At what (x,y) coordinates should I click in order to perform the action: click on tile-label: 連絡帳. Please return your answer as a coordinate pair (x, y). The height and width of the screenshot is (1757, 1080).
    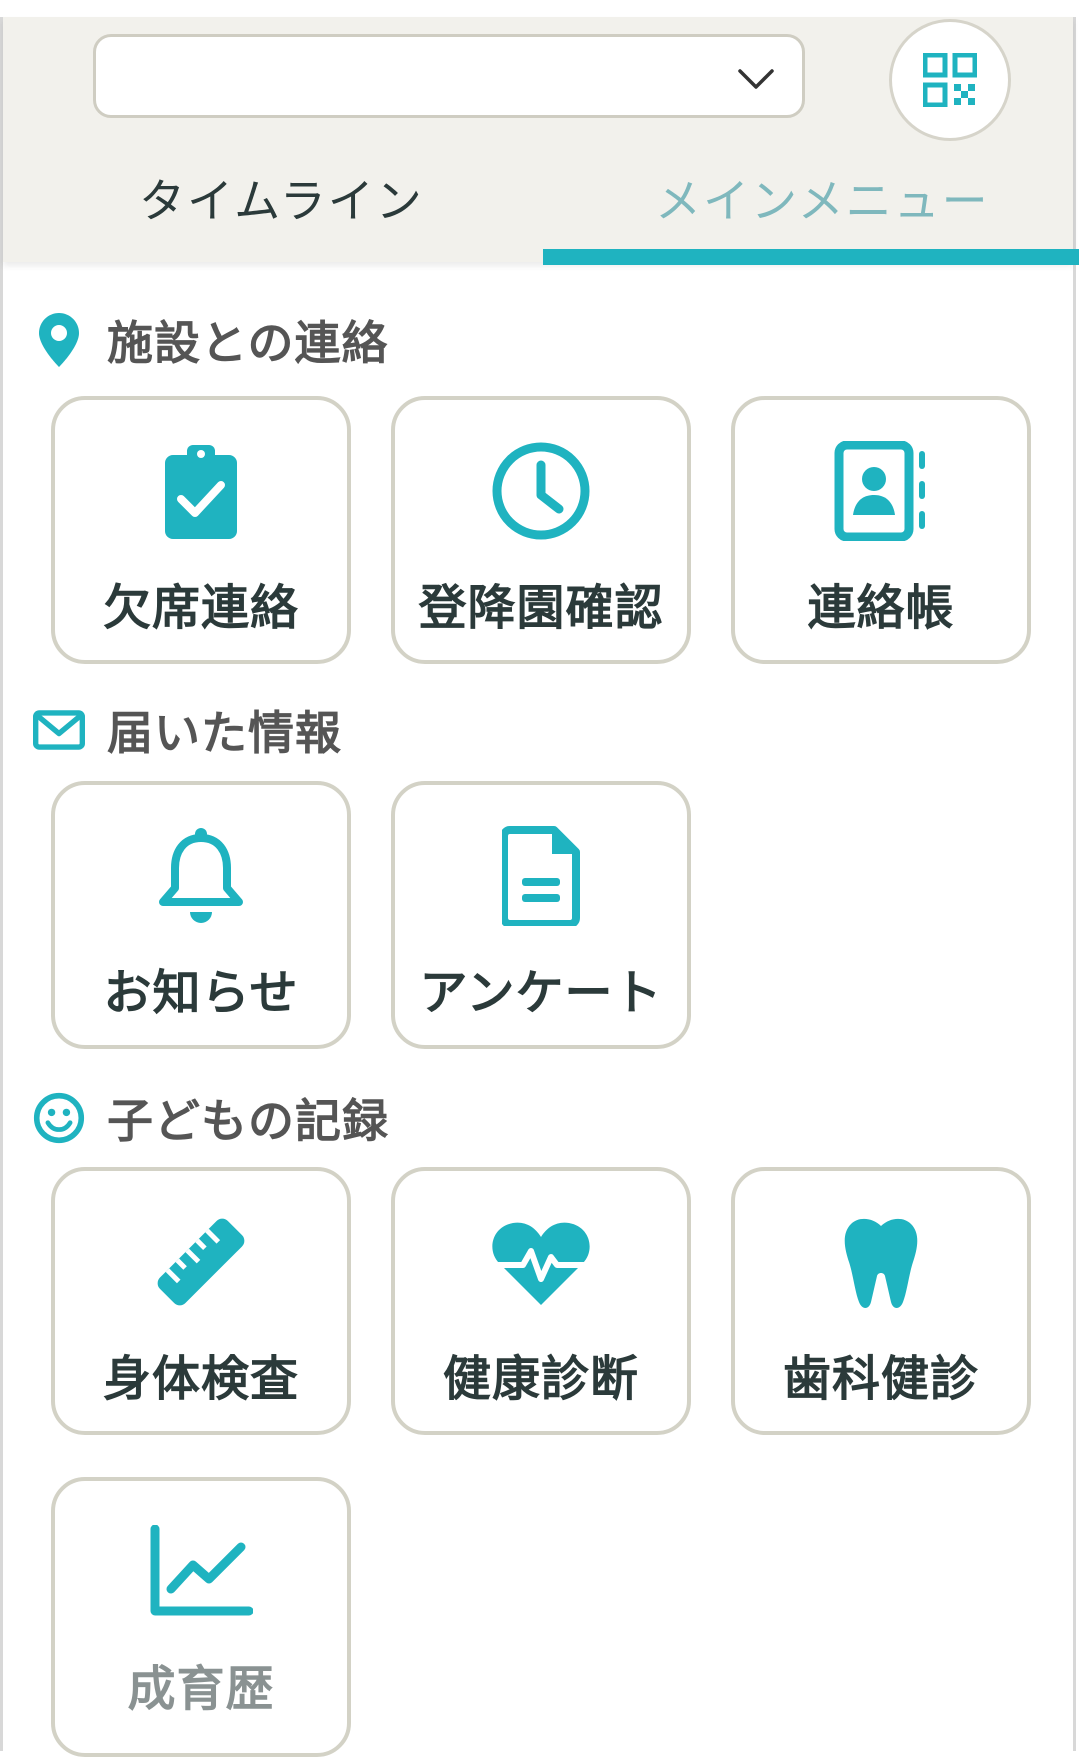
    Looking at the image, I should click on (881, 608).